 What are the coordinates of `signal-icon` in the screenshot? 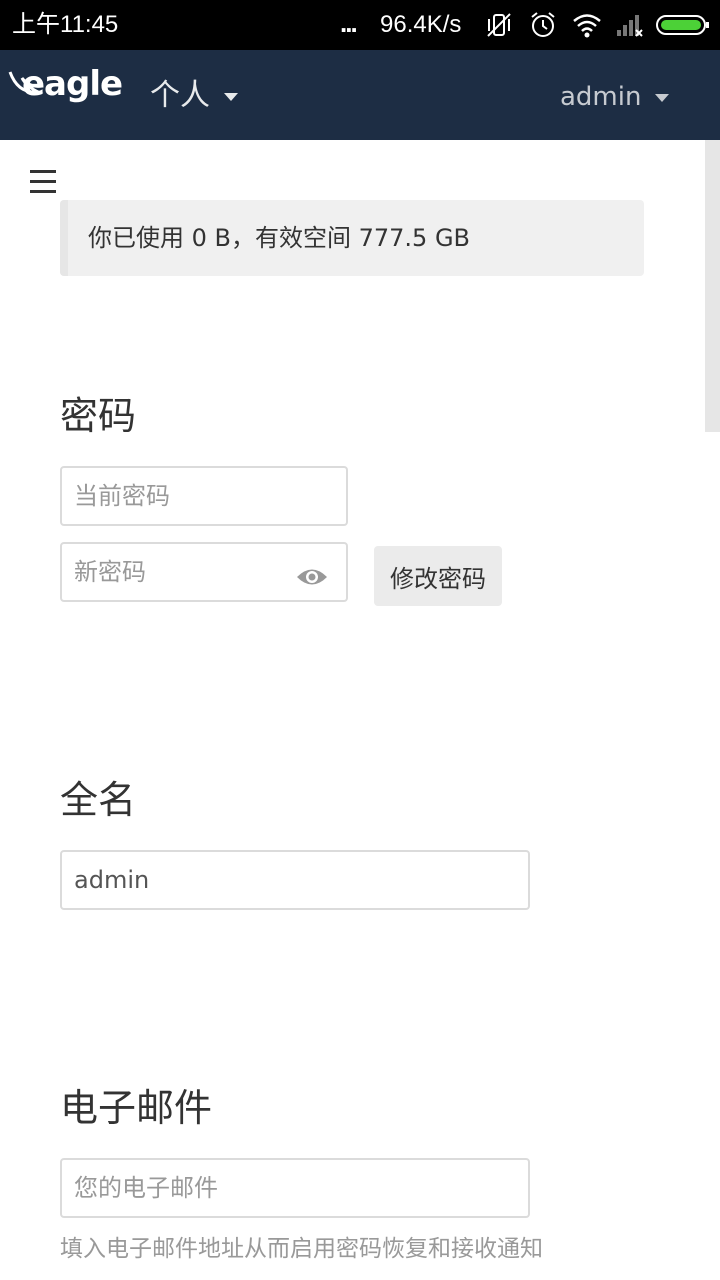 It's located at (630, 26).